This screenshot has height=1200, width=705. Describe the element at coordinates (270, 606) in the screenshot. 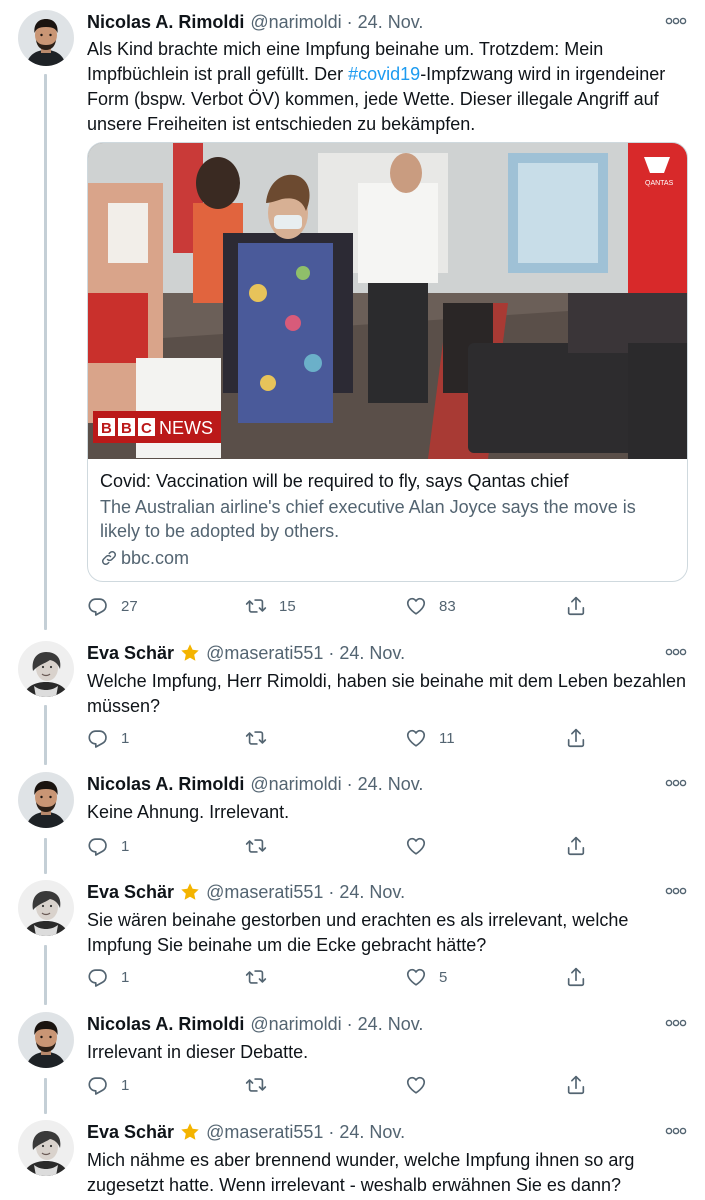

I see `retweet-button: 15` at that location.